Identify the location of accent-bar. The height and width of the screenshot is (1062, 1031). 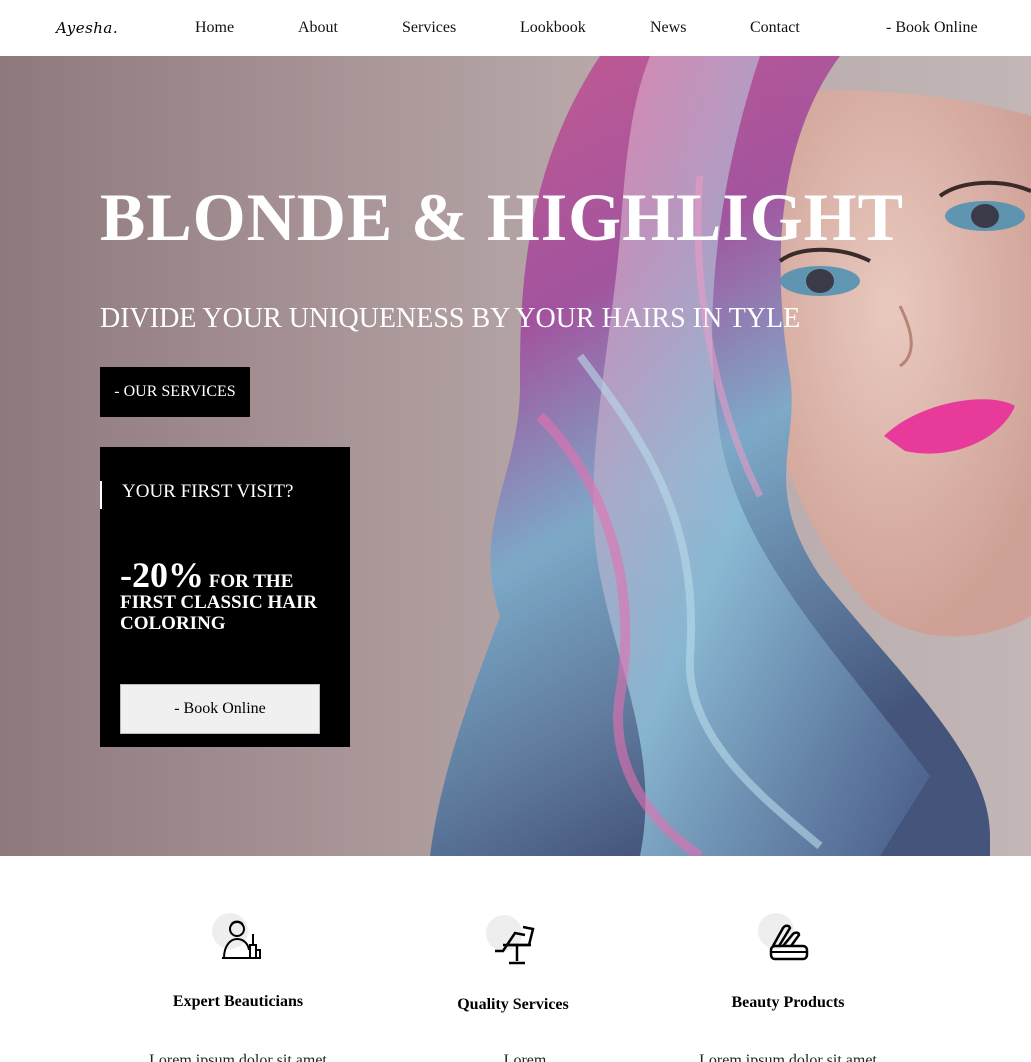
(101, 495).